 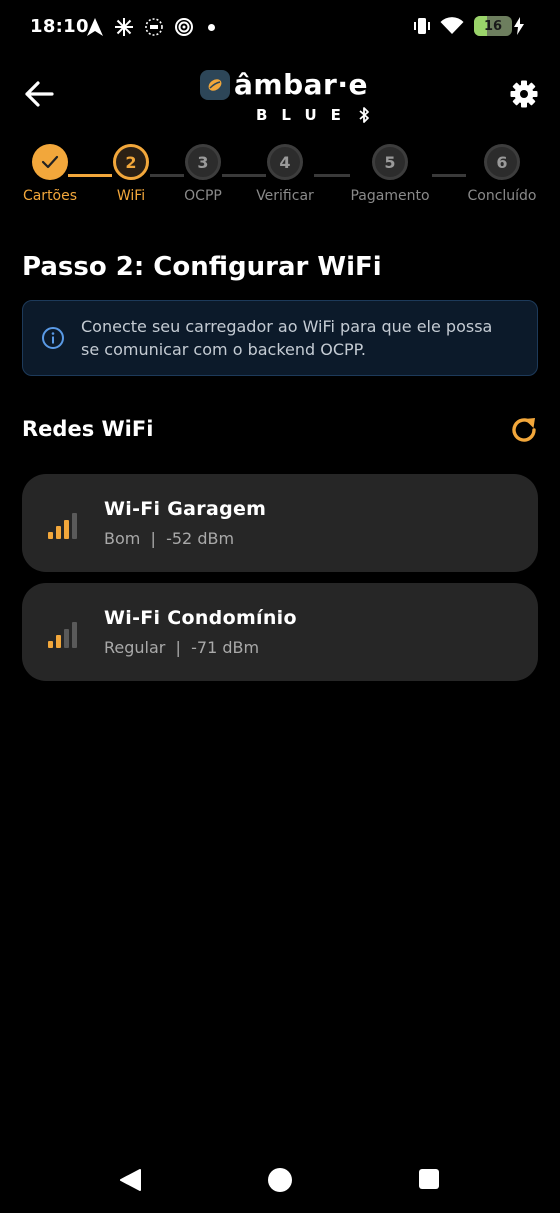 I want to click on nav-home-icon, so click(x=280, y=1180).